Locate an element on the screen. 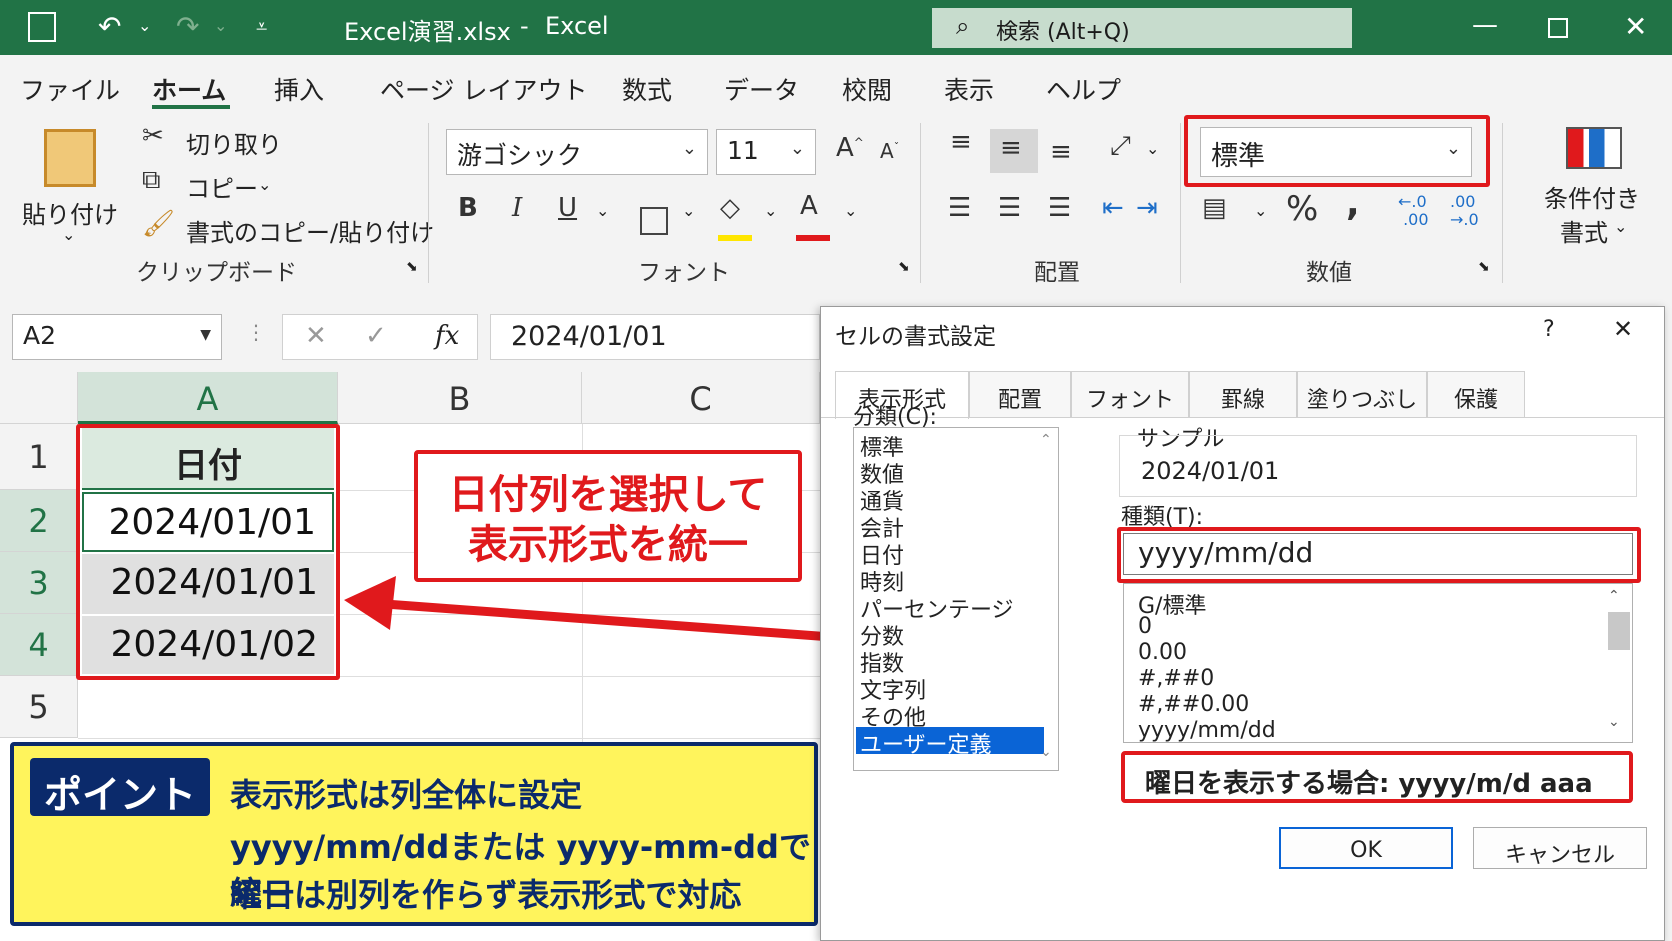 Image resolution: width=1672 pixels, height=941 pixels. font-color-icon: A is located at coordinates (809, 206).